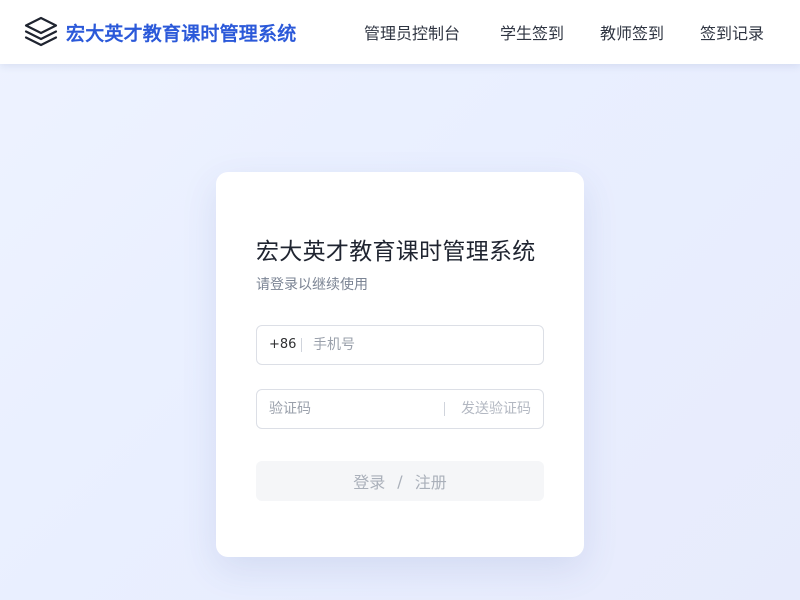 The width and height of the screenshot is (800, 600). Describe the element at coordinates (444, 409) in the screenshot. I see `code-divider` at that location.